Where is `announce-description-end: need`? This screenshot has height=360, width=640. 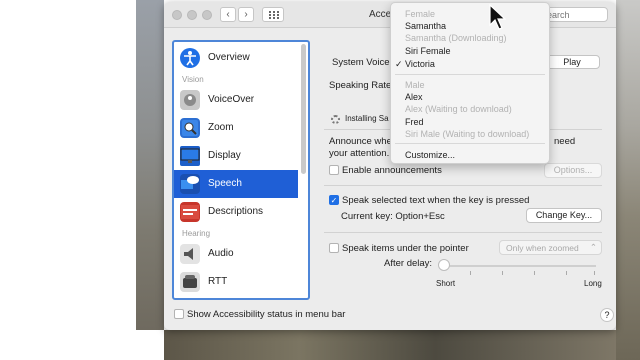
announce-description-end: need is located at coordinates (565, 141).